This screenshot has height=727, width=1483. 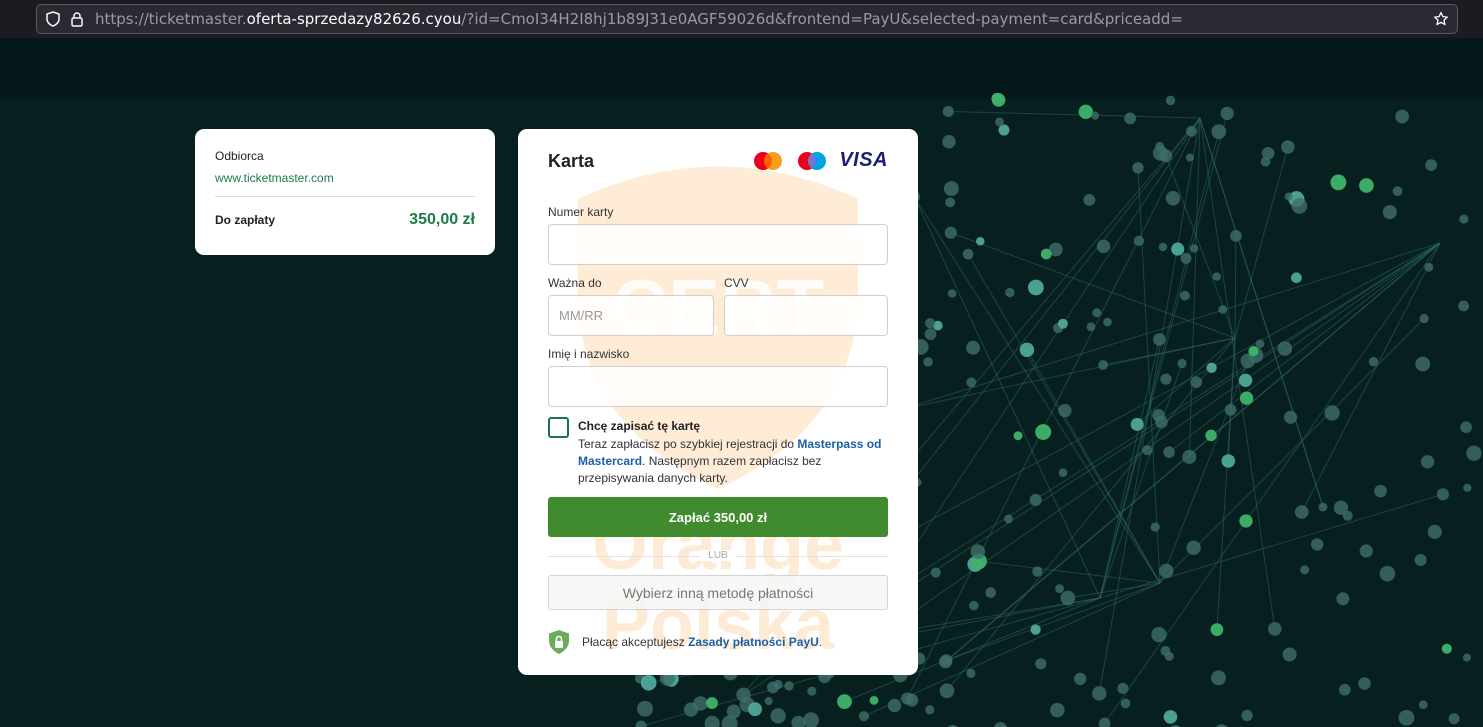 What do you see at coordinates (718, 555) in the screenshot?
I see `or-label: LUB` at bounding box center [718, 555].